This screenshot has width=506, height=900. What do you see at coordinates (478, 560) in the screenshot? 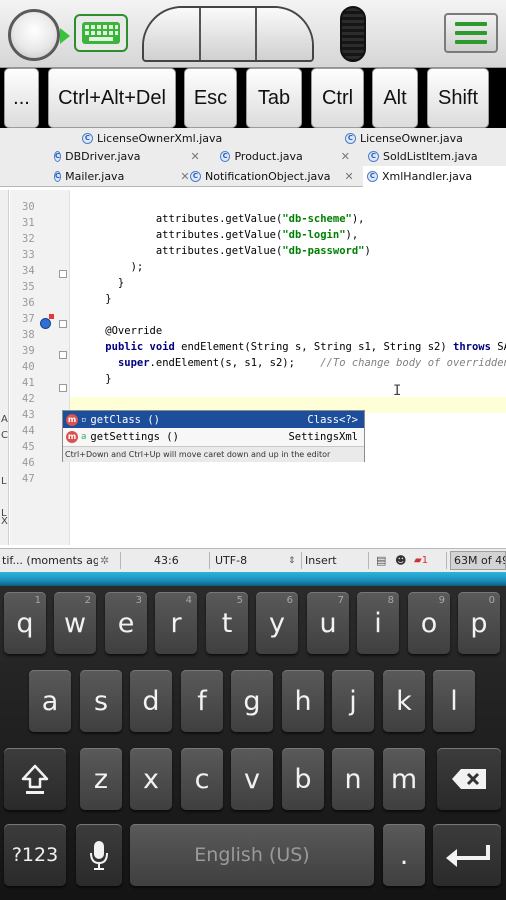
I see `memory-indicator: 63M of 494` at bounding box center [478, 560].